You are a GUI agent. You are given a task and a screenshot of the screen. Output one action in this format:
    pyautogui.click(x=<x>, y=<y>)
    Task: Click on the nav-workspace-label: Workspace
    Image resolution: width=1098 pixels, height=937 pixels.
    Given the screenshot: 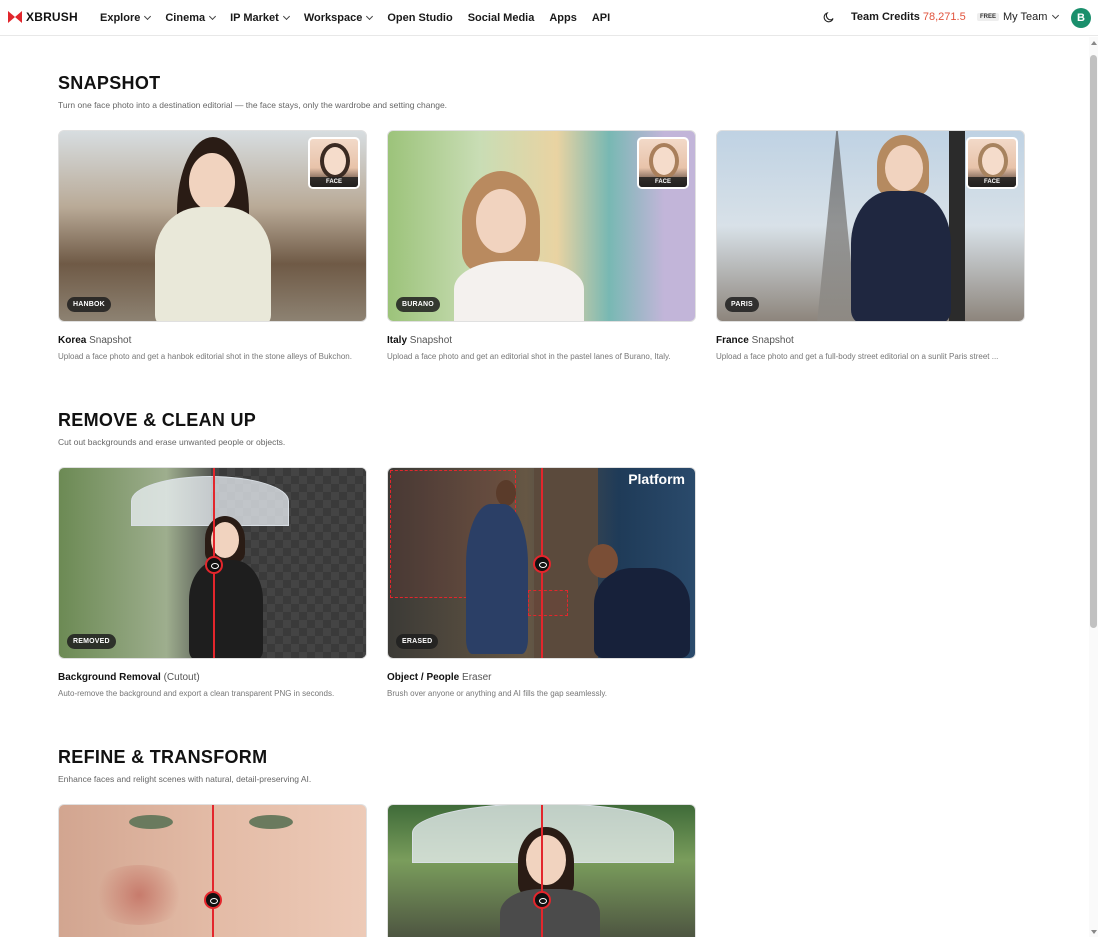 What is the action you would take?
    pyautogui.click(x=333, y=18)
    